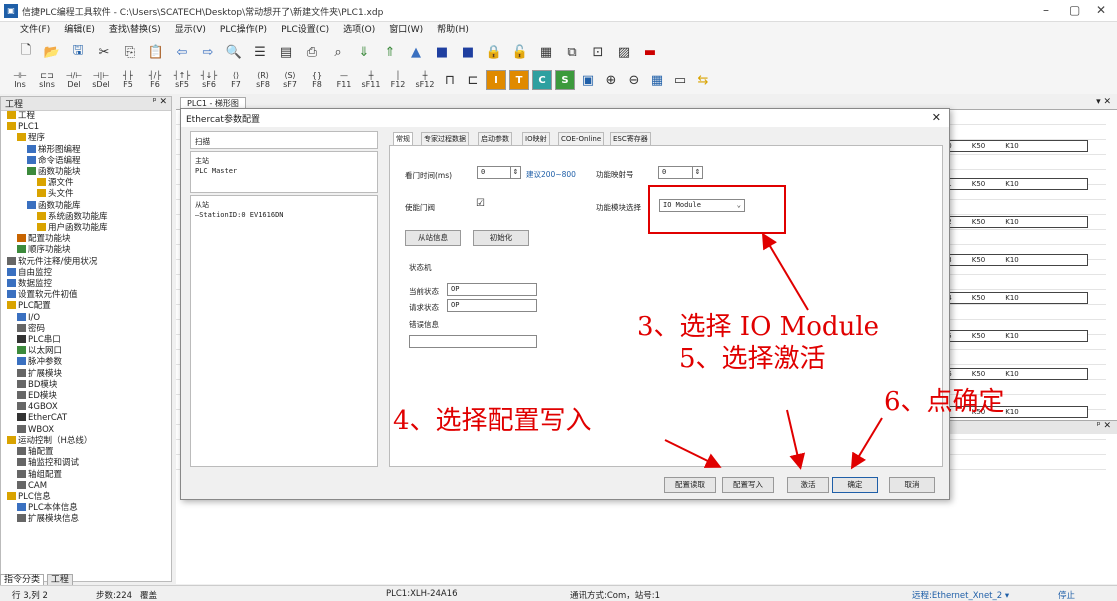 The width and height of the screenshot is (1117, 601). I want to click on arrow-step4, so click(693, 453).